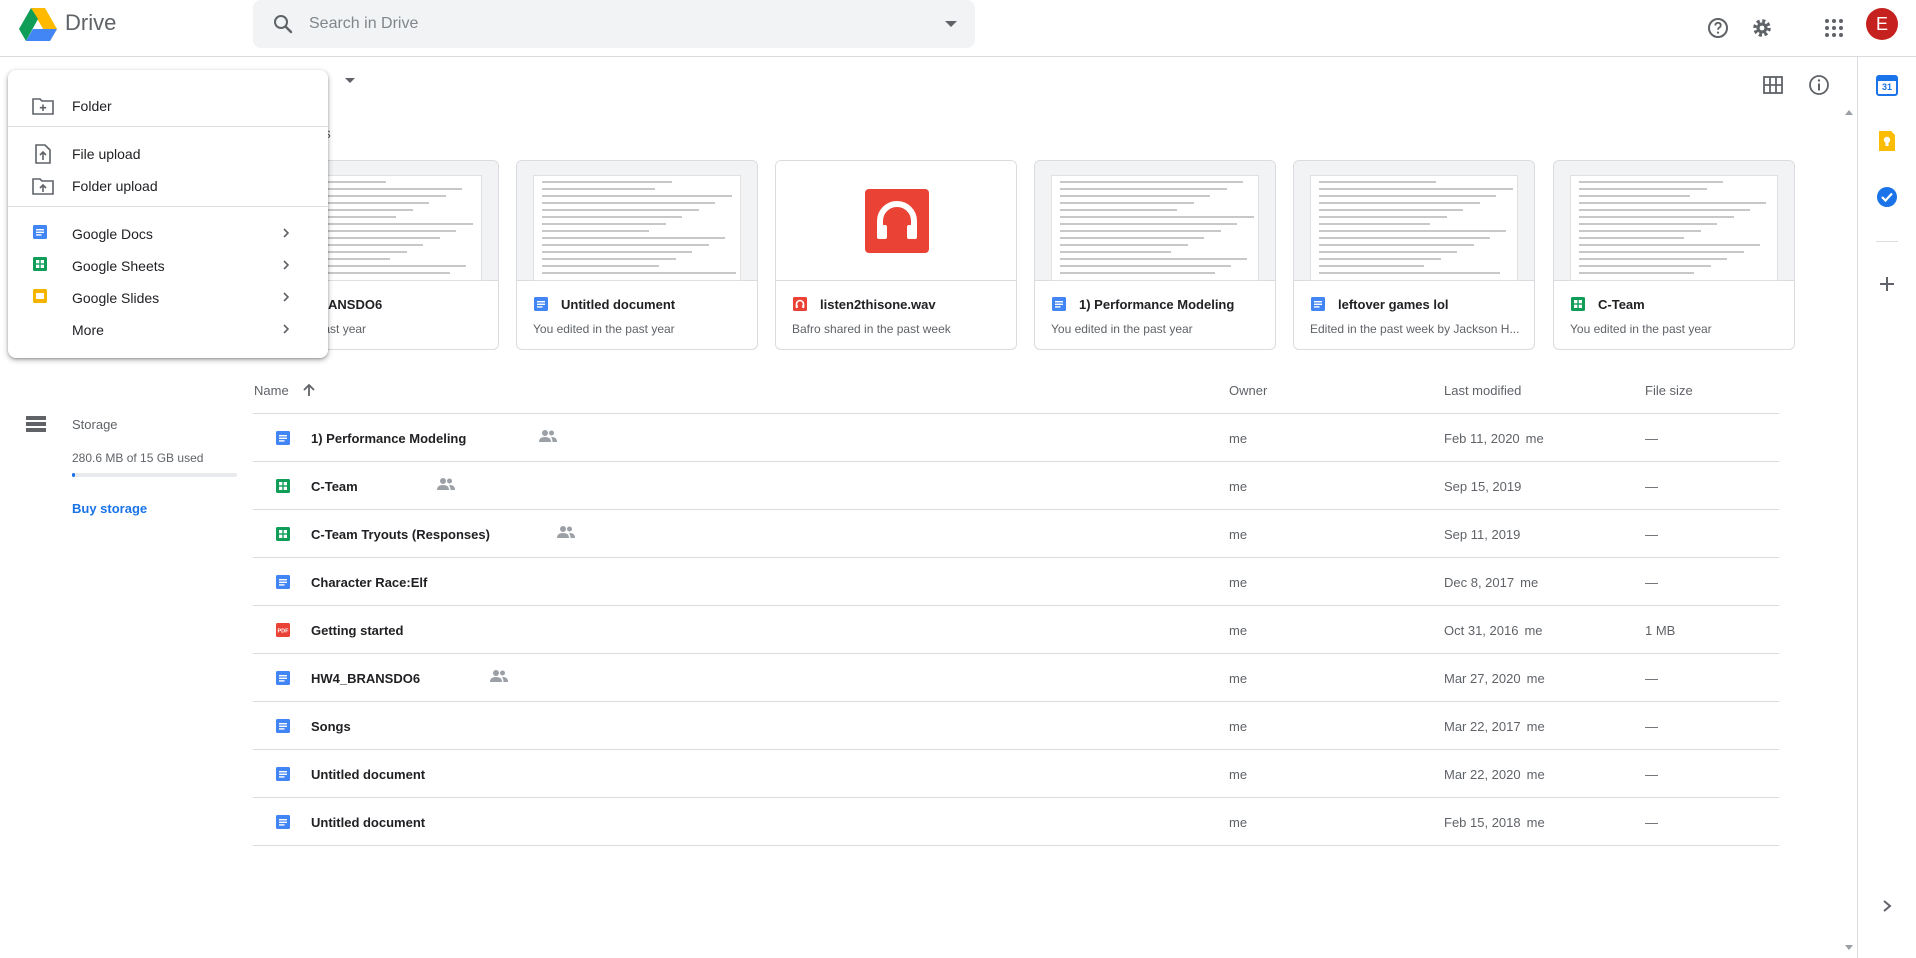 Image resolution: width=1916 pixels, height=958 pixels. I want to click on scroll-up-icon, so click(1849, 113).